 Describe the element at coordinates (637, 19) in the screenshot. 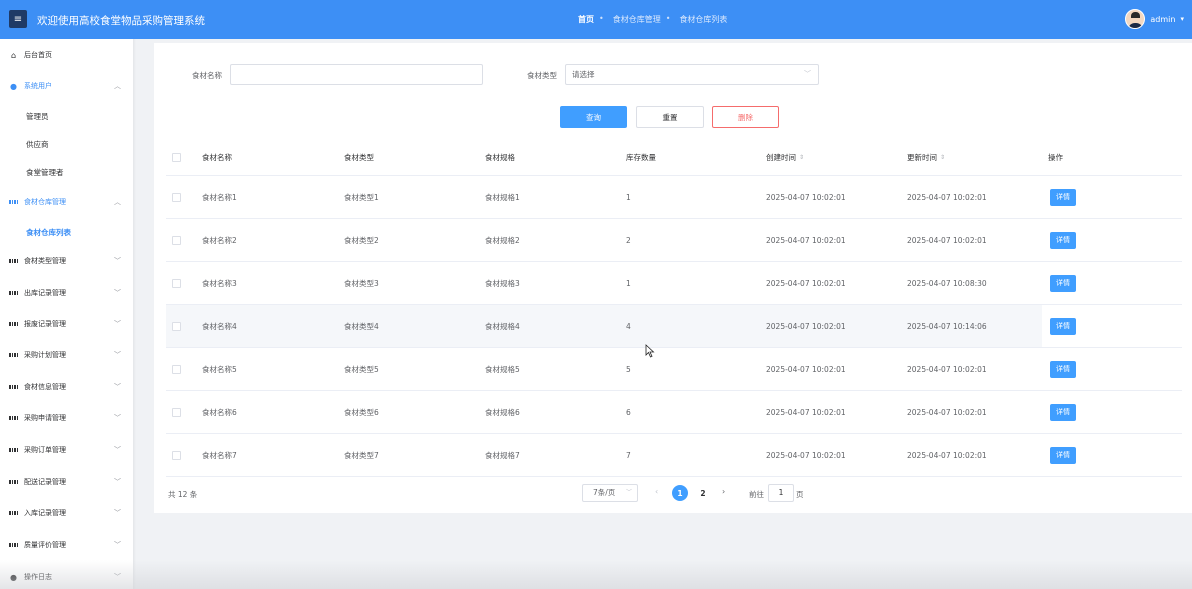

I see `breadcrumb-warehouse: 食材仓库管理` at that location.